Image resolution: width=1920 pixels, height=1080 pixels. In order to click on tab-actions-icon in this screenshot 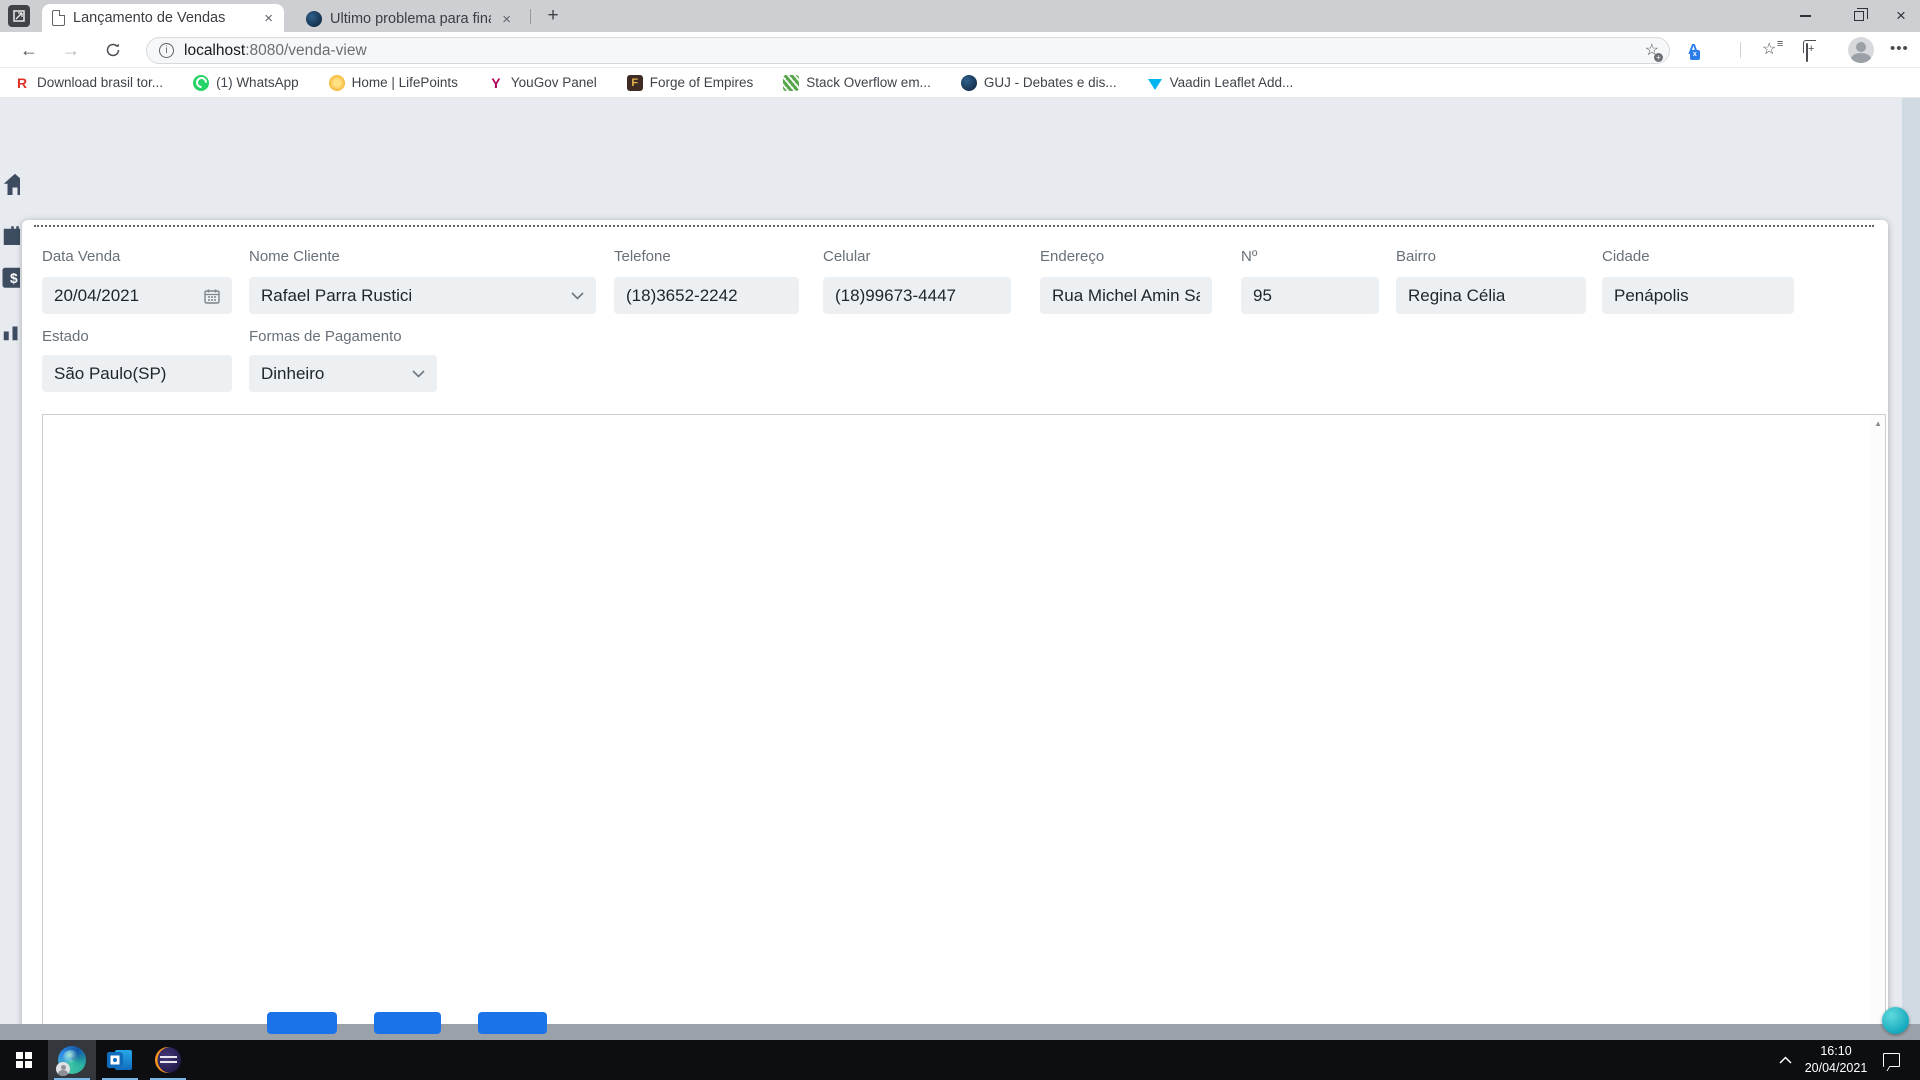, I will do `click(19, 16)`.